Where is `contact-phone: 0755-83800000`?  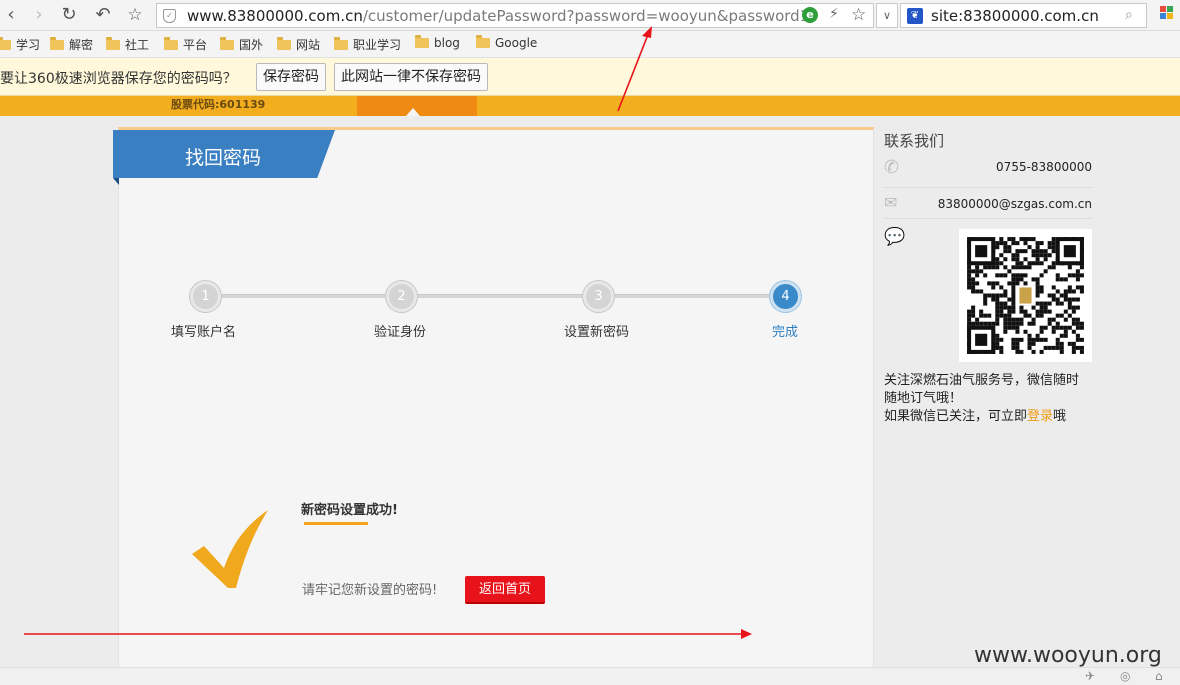 contact-phone: 0755-83800000 is located at coordinates (1044, 167).